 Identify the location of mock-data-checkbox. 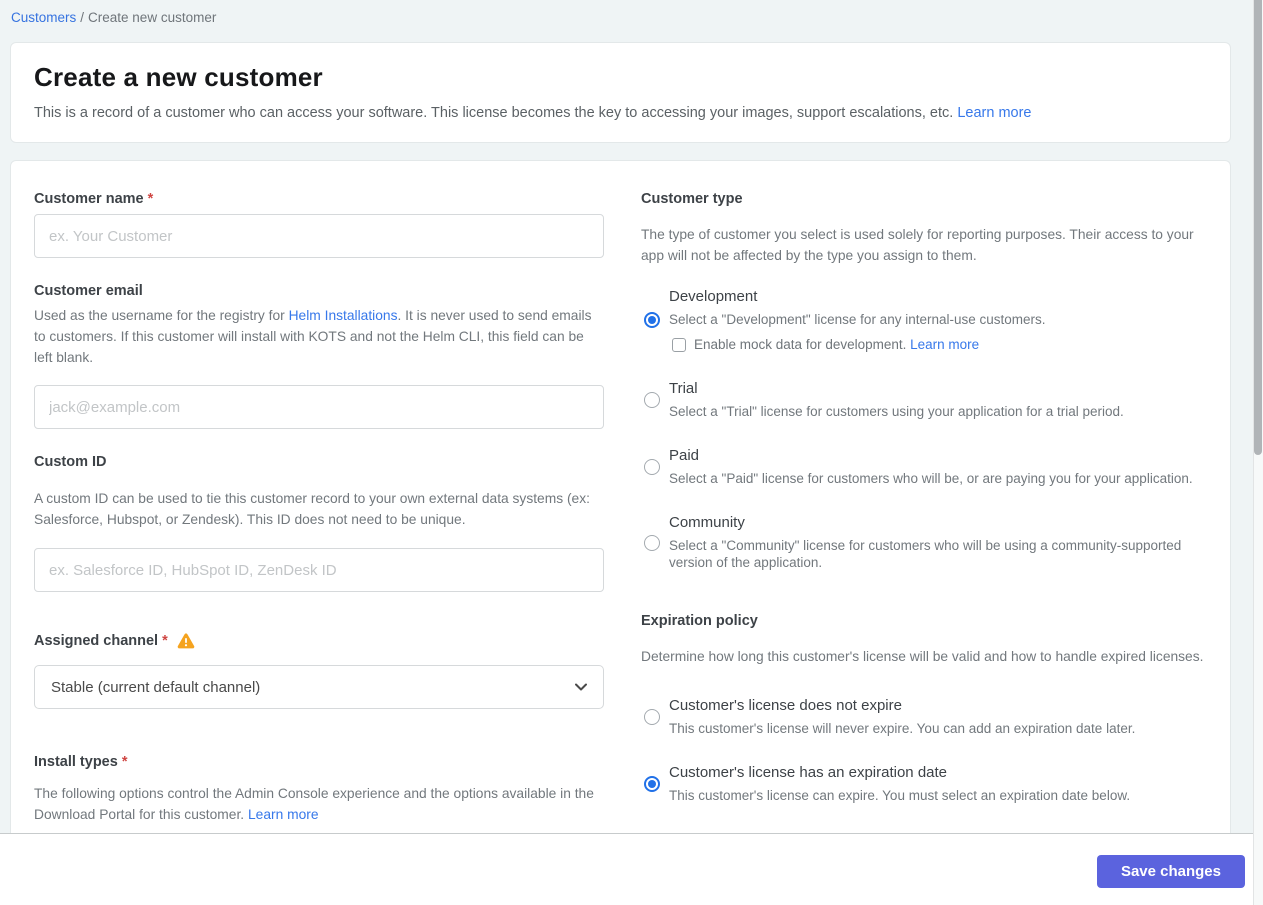
(679, 344).